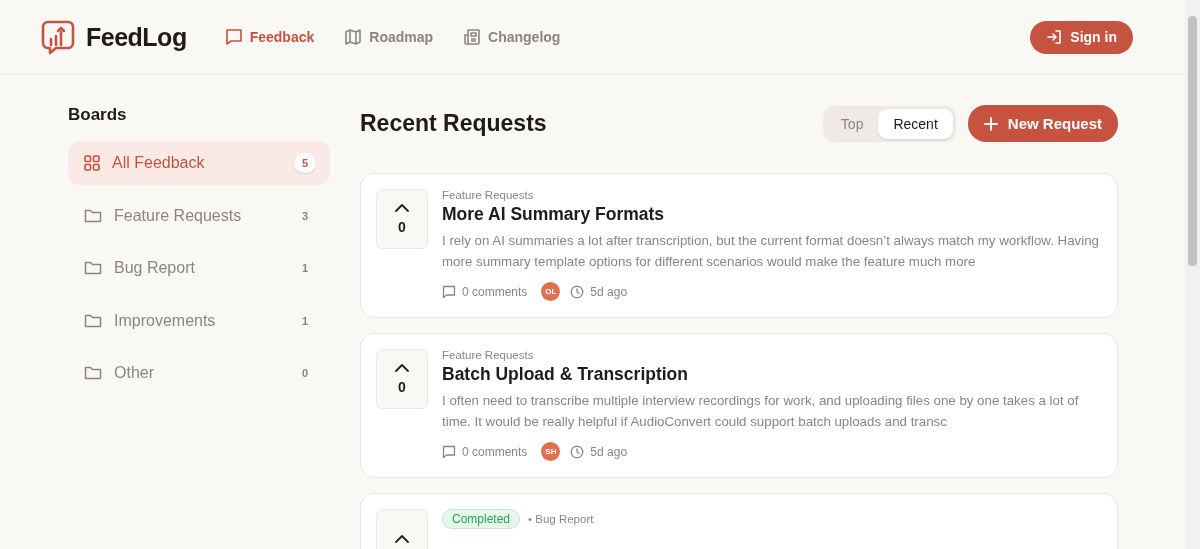 The height and width of the screenshot is (549, 1200). What do you see at coordinates (554, 214) in the screenshot?
I see `request-title: More AI Summary Formats` at bounding box center [554, 214].